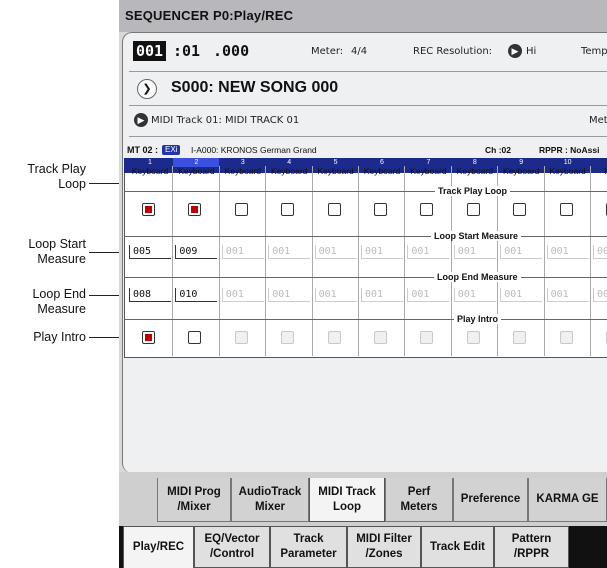 The height and width of the screenshot is (568, 607). What do you see at coordinates (515, 51) in the screenshot?
I see `rec-resolution-icon: ▶` at bounding box center [515, 51].